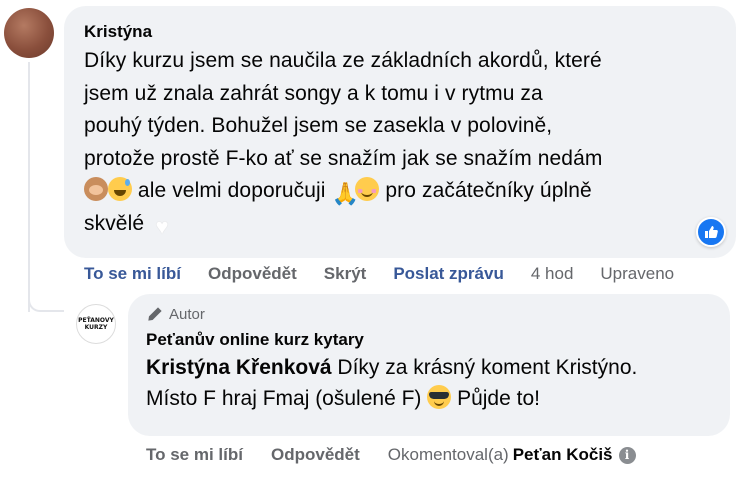 The width and height of the screenshot is (741, 477). I want to click on comment-fragment: pro začátečníky úplně, so click(485, 190).